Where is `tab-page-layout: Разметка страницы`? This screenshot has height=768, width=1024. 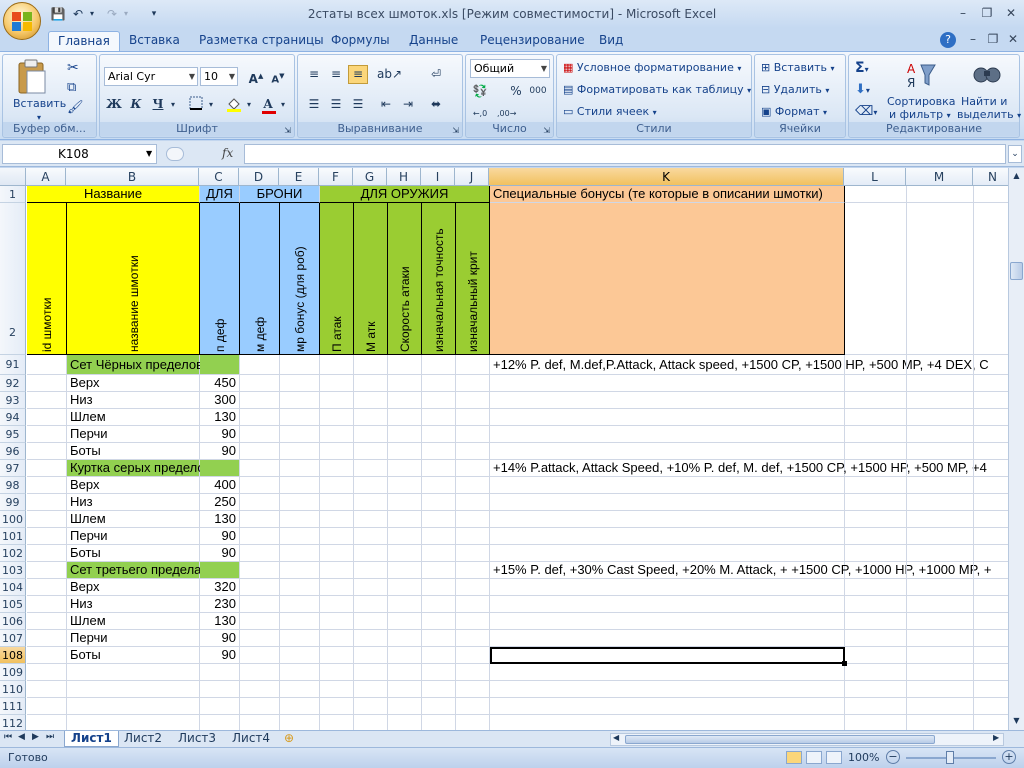 tab-page-layout: Разметка страницы is located at coordinates (261, 41).